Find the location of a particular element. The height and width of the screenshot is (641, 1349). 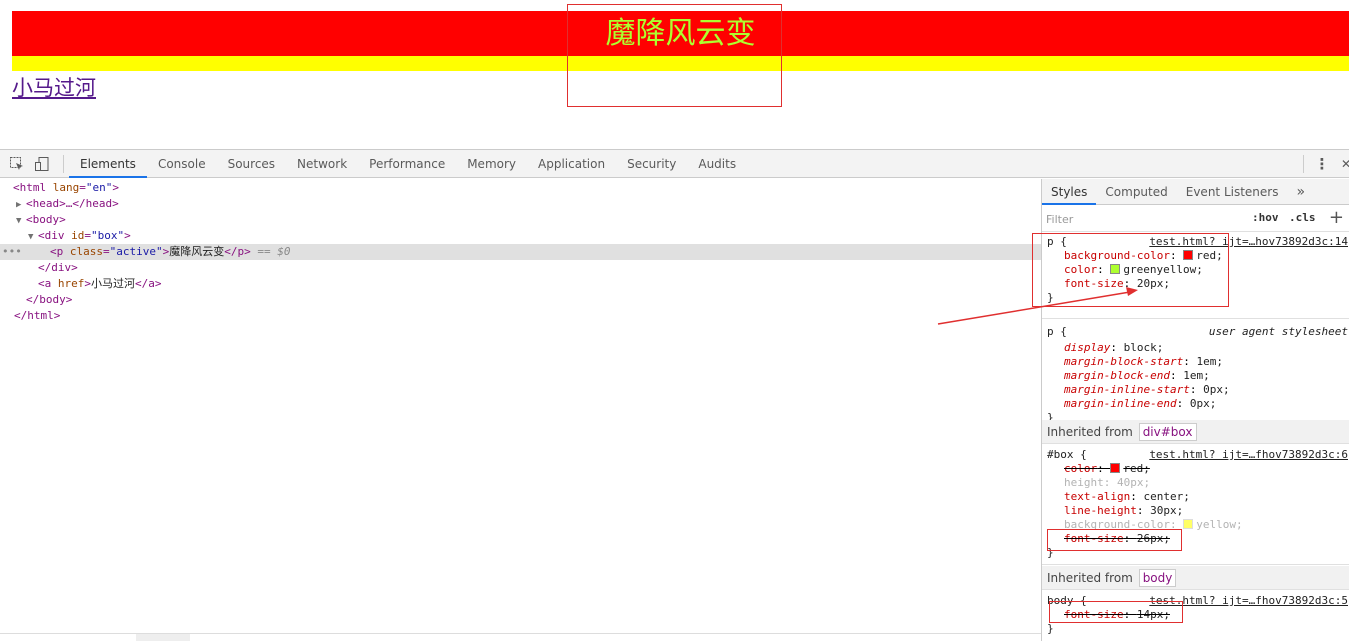

tab-styles: Styles is located at coordinates (1069, 192).